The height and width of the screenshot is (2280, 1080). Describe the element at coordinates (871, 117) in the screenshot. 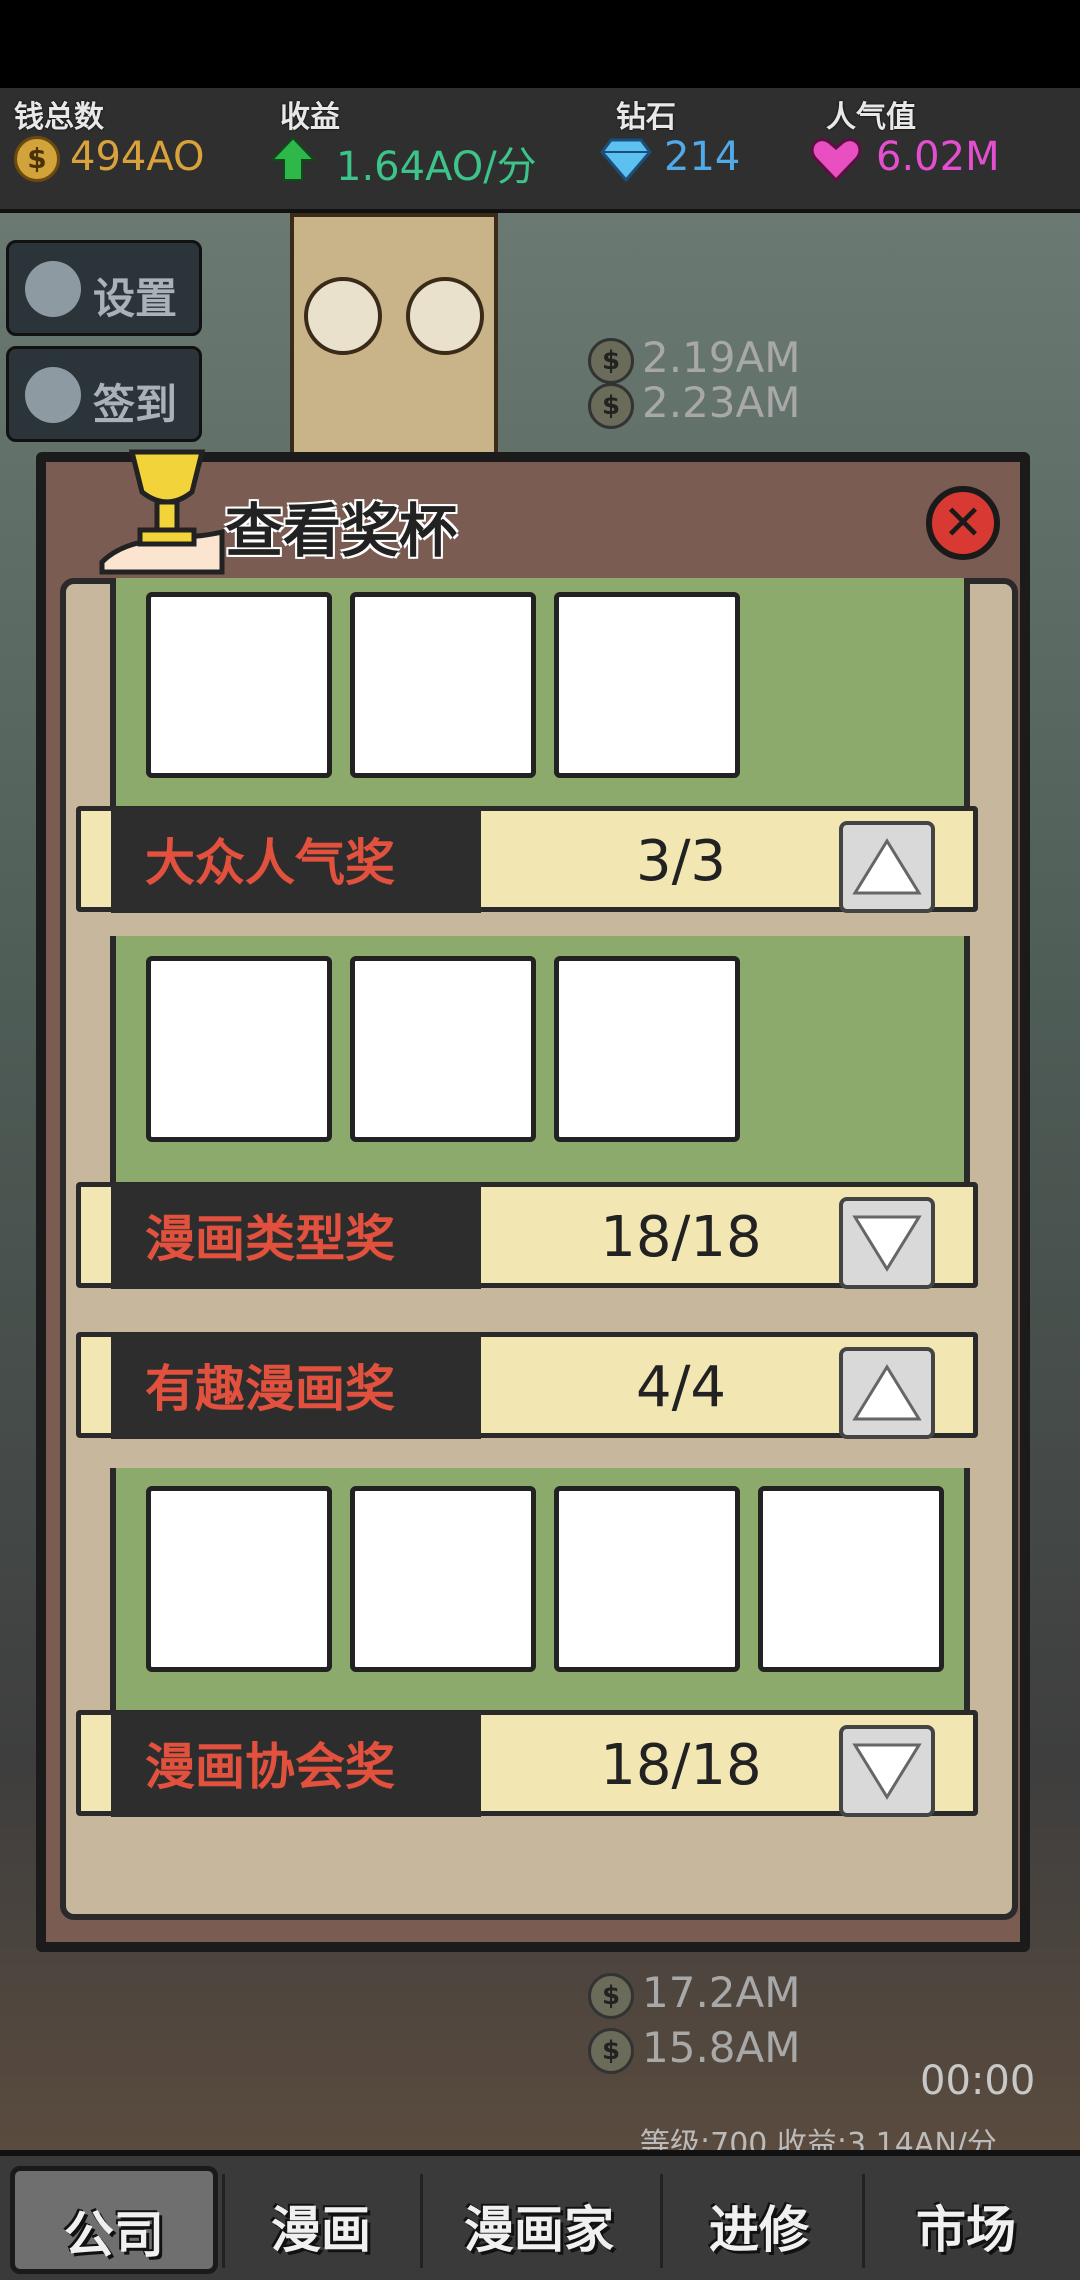

I see `popularity-label: 人气值` at that location.